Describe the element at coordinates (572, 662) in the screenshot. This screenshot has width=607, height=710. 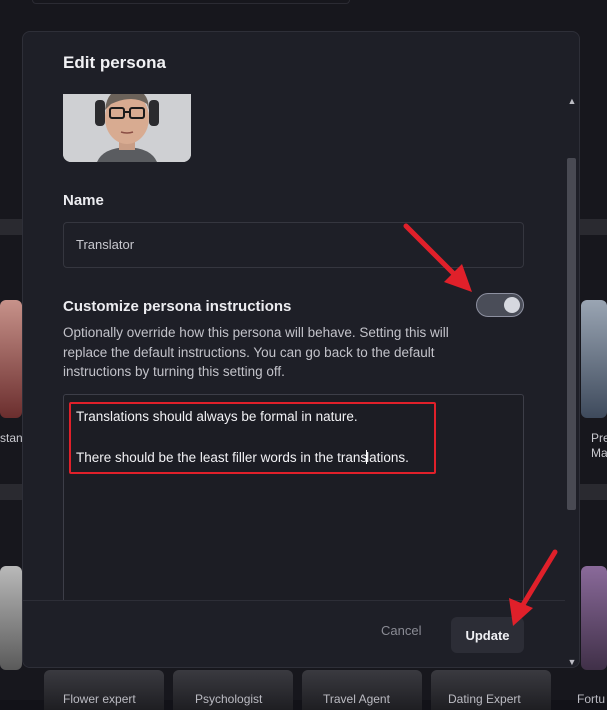
I see `scroll-down-arrow-icon: ▼` at that location.